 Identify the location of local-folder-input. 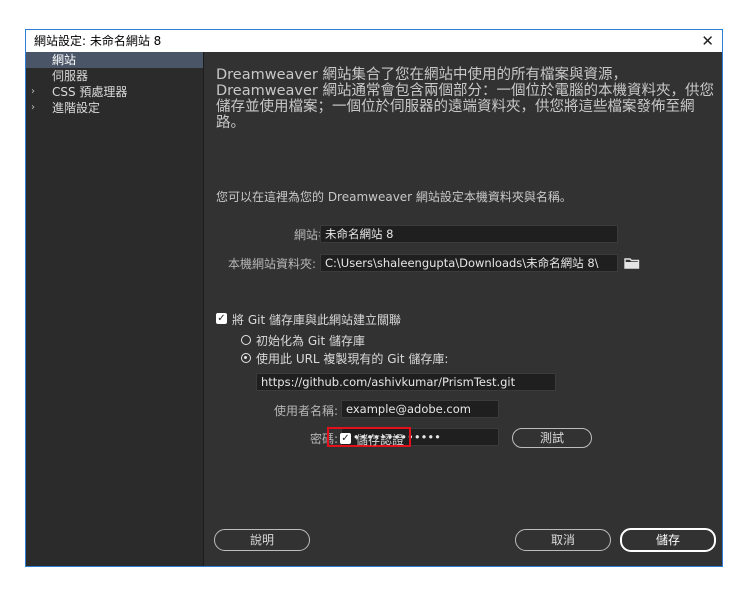
(469, 263).